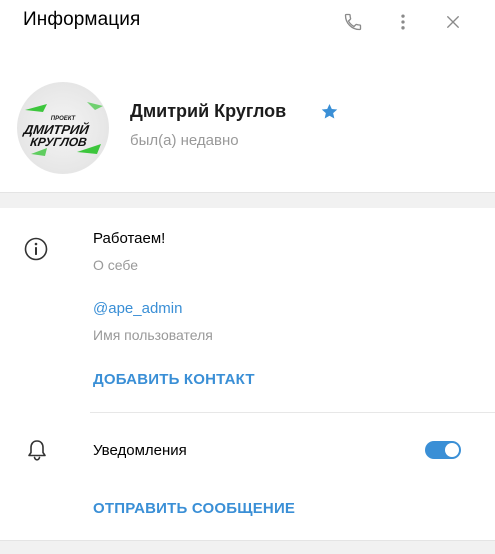 This screenshot has height=554, width=495. Describe the element at coordinates (329, 111) in the screenshot. I see `star-icon` at that location.